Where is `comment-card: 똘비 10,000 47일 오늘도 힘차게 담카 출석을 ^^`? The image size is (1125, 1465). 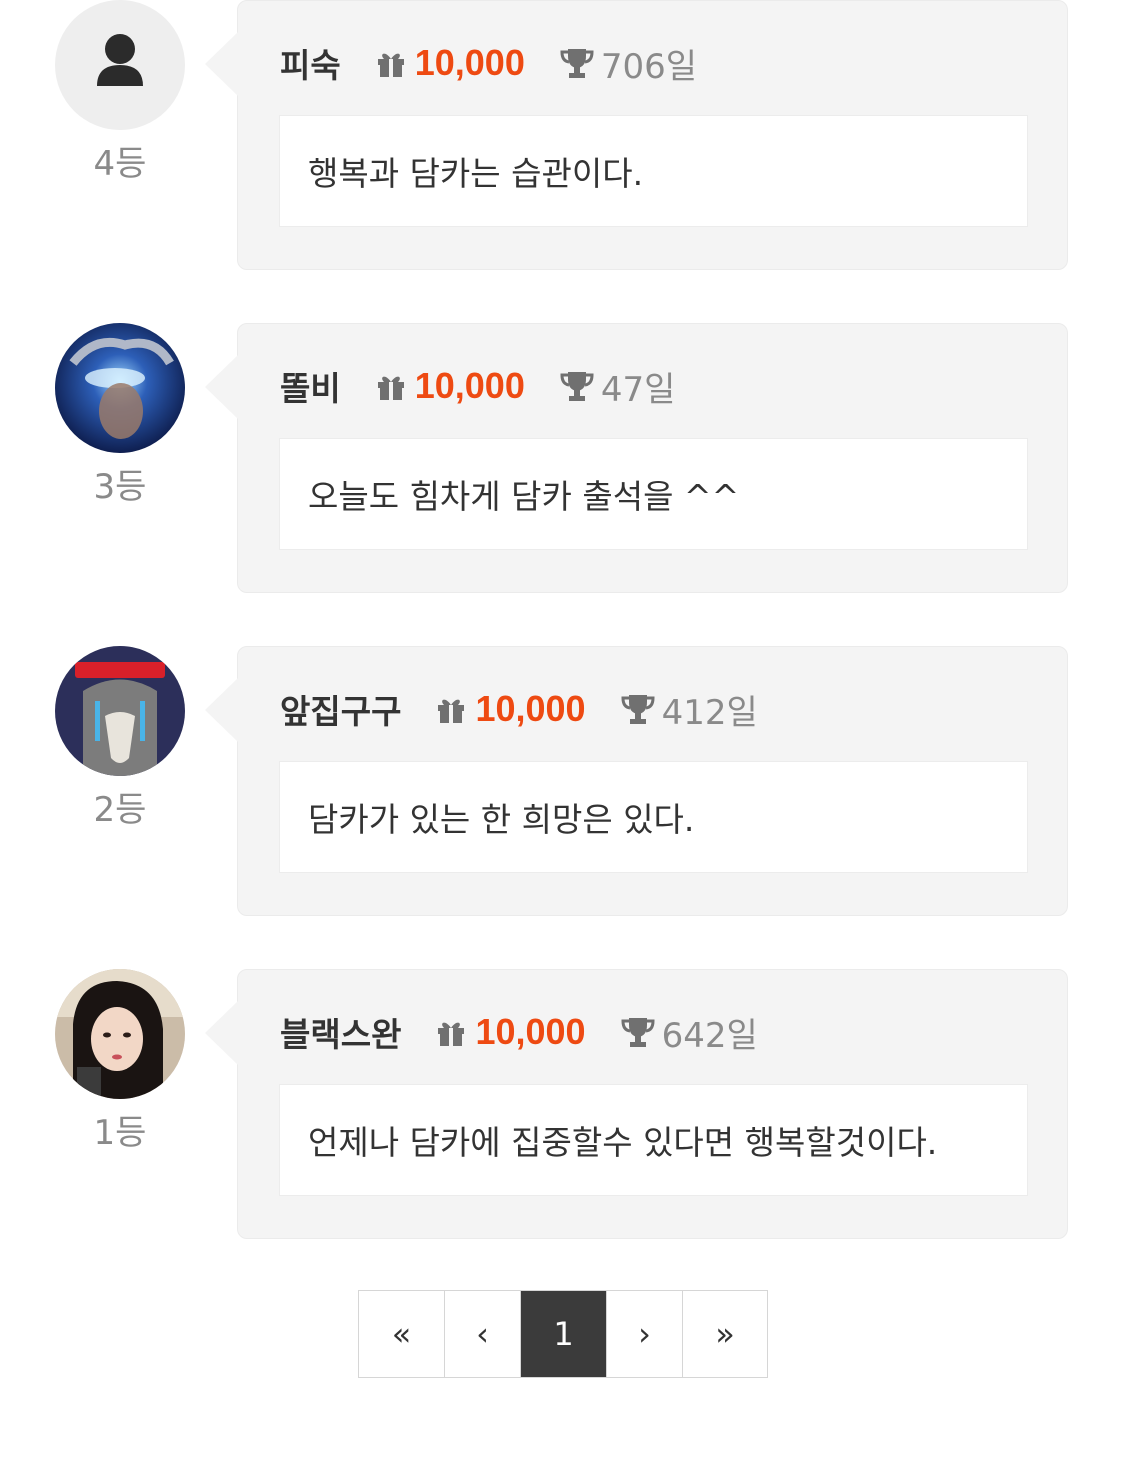 comment-card: 똘비 10,000 47일 오늘도 힘차게 담카 출석을 ^^ is located at coordinates (636, 458).